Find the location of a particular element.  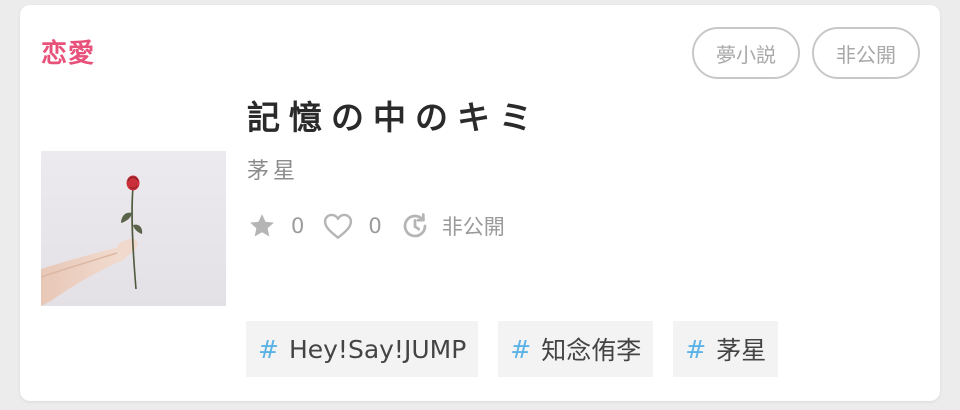

private-badge: 非公開 is located at coordinates (866, 53).